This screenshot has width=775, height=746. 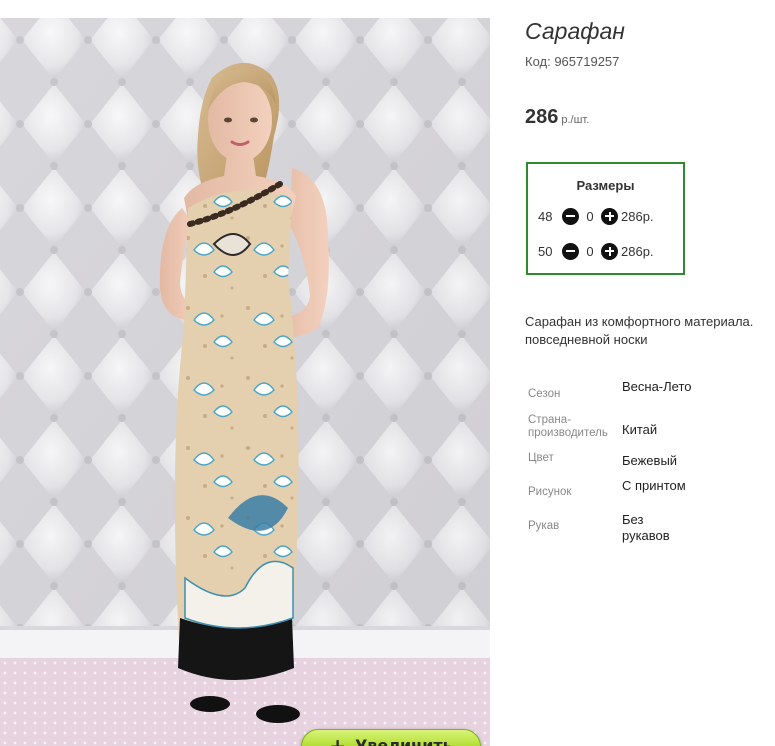 What do you see at coordinates (545, 251) in the screenshot?
I see `size-label: 50` at bounding box center [545, 251].